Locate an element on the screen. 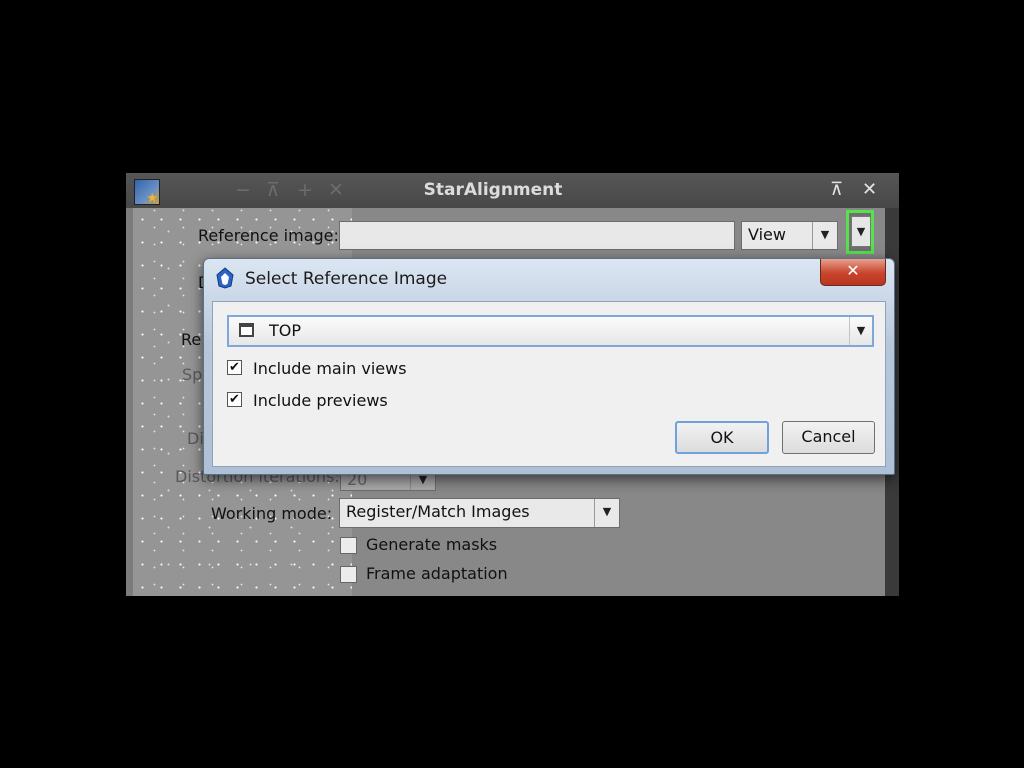  image-window-icon is located at coordinates (246, 330).